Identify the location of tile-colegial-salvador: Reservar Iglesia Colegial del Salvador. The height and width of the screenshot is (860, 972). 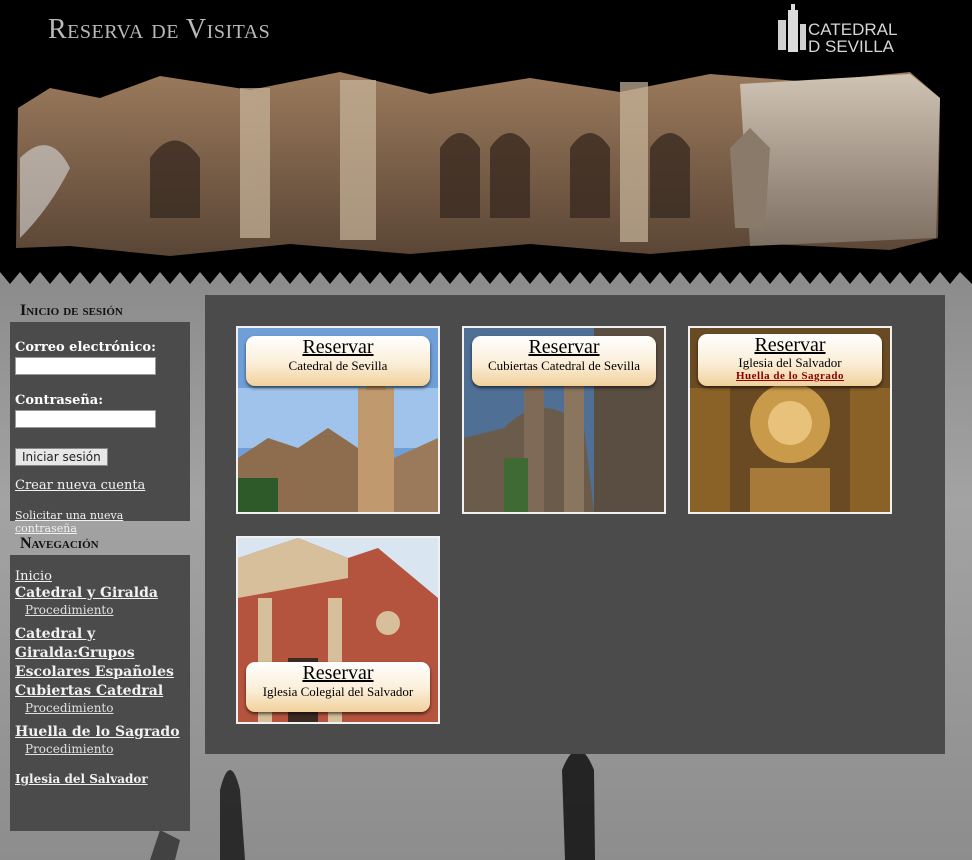
(338, 630).